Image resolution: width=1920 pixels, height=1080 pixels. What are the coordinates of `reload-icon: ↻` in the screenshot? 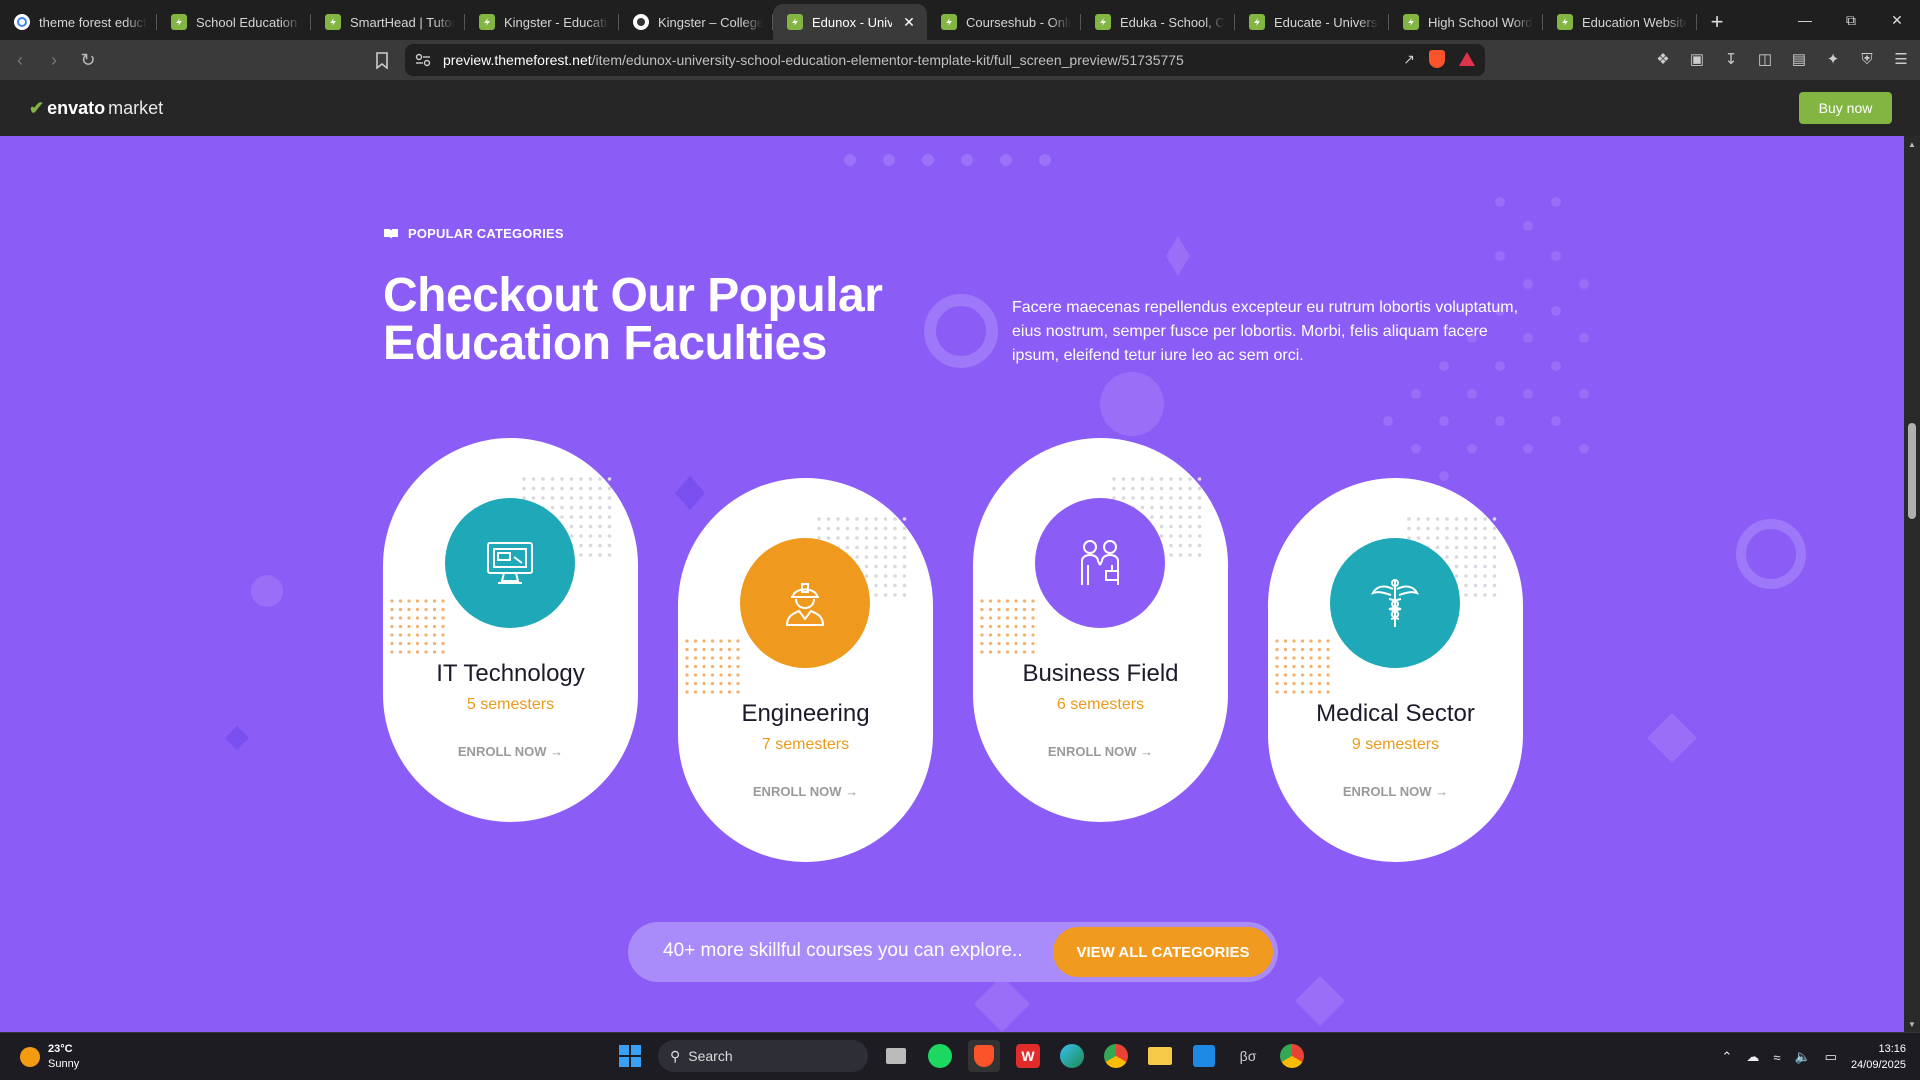 It's located at (88, 60).